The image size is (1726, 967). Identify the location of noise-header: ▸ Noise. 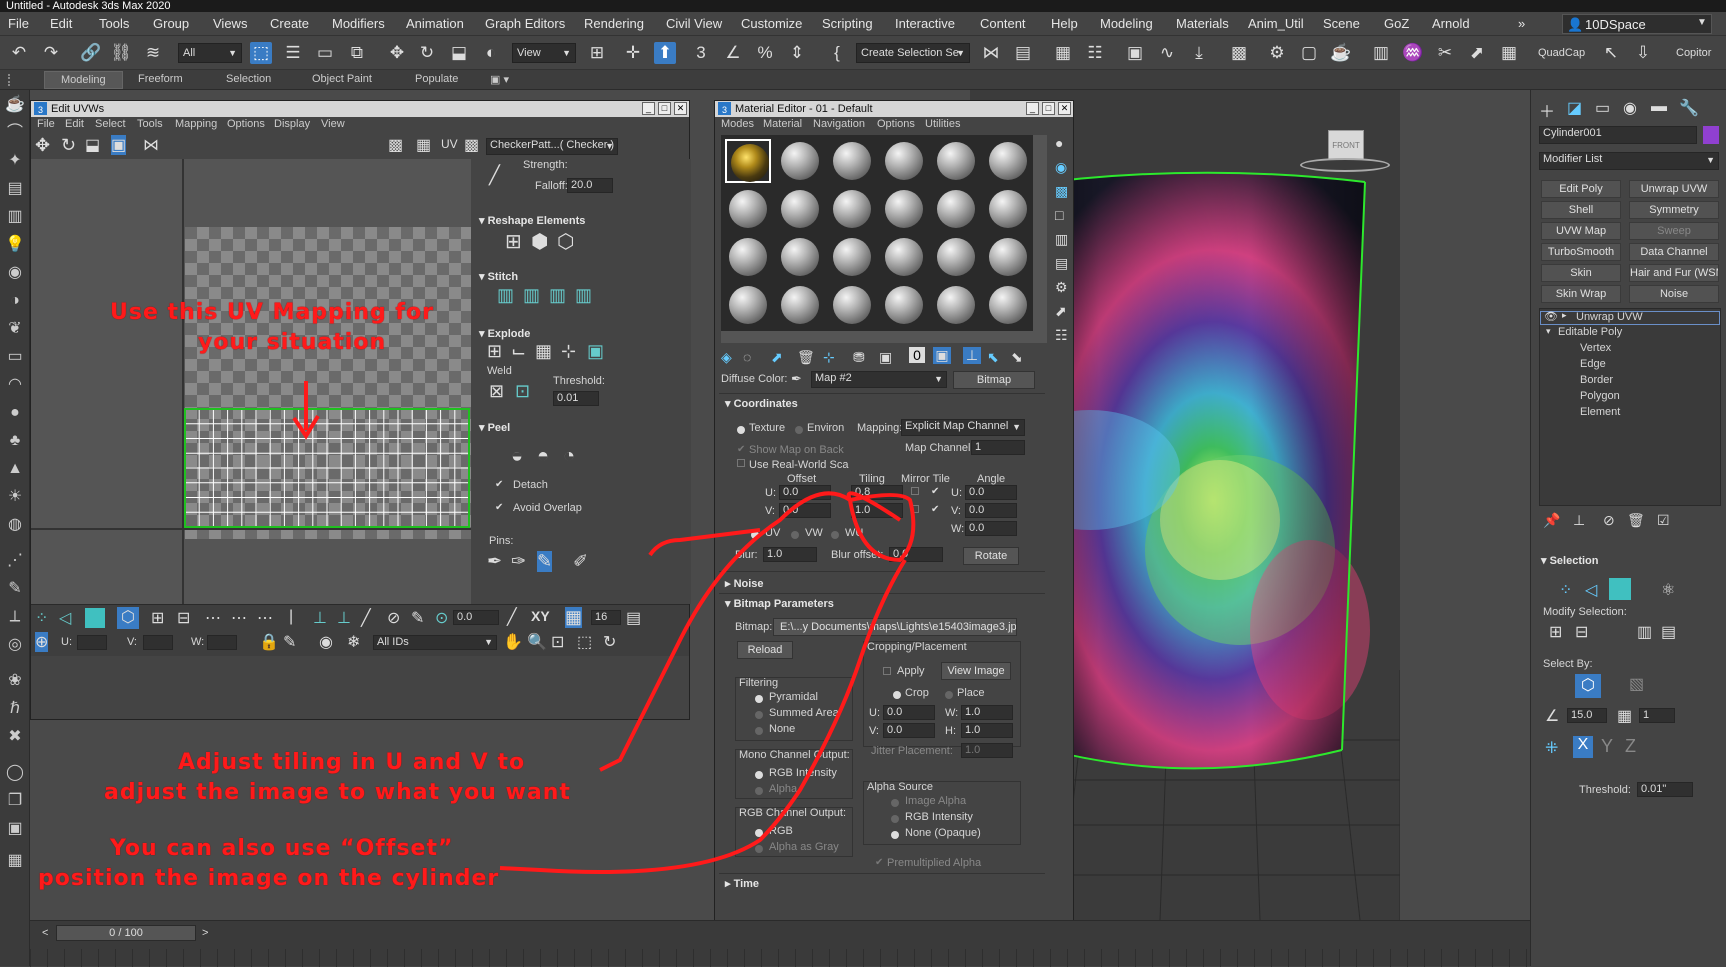
(744, 583).